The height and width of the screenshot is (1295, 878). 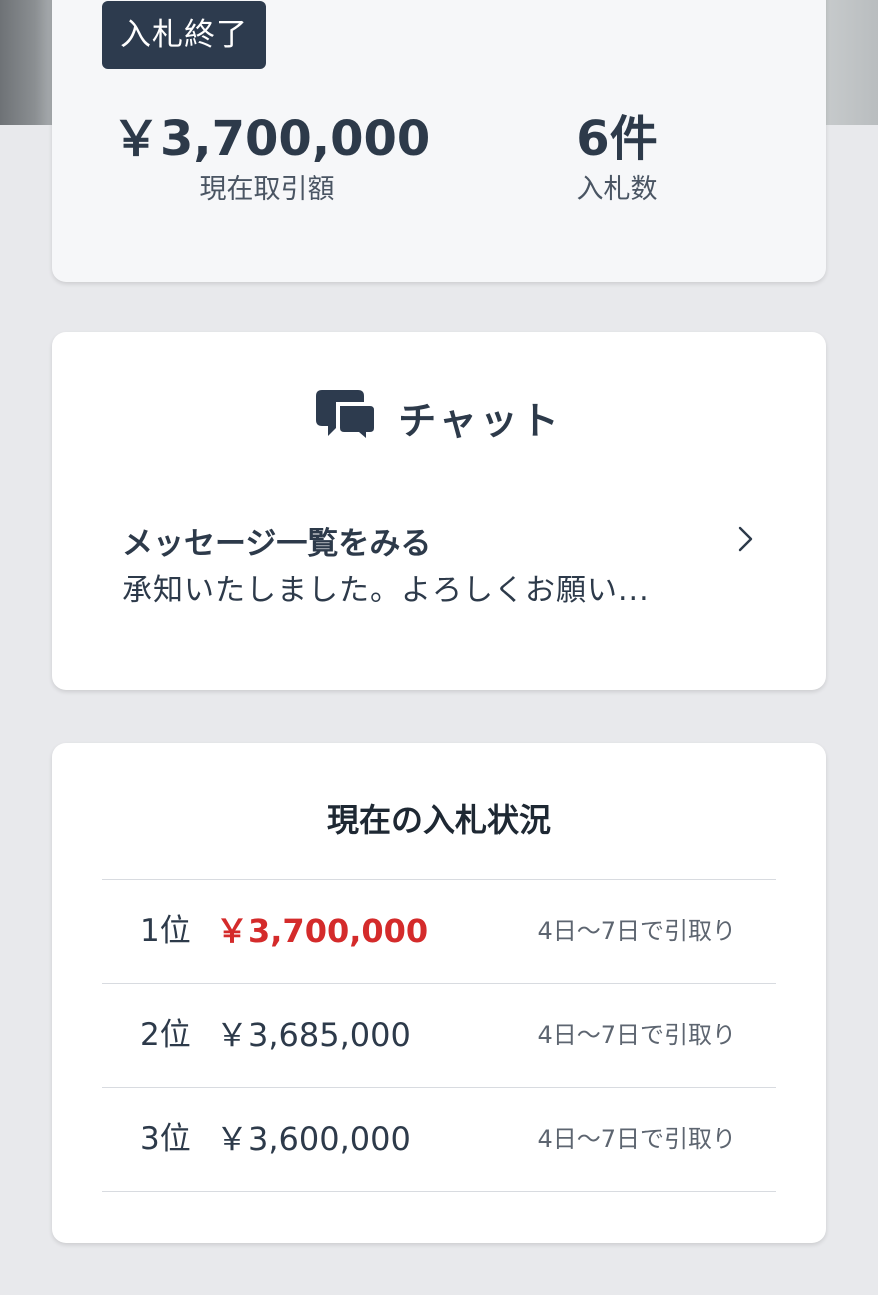 I want to click on bid-count: 6件 入札数, so click(x=617, y=159).